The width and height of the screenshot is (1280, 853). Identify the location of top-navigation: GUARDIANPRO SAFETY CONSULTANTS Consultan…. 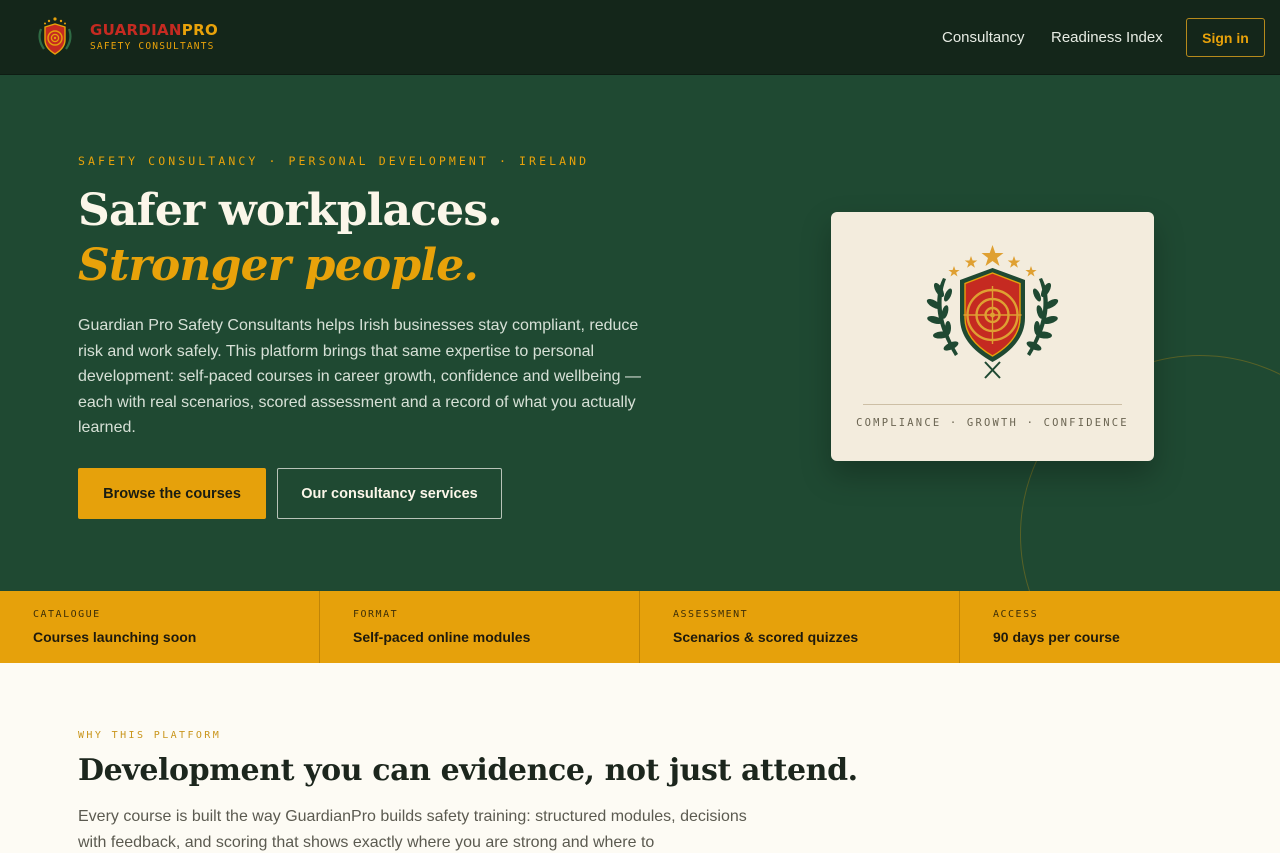
(640, 37).